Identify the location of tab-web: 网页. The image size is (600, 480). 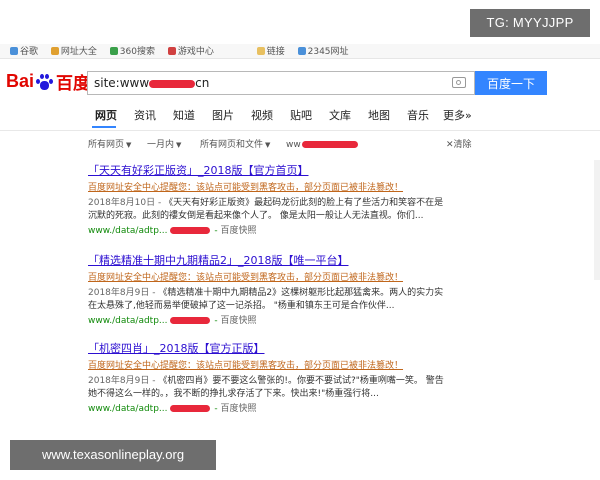
(106, 116).